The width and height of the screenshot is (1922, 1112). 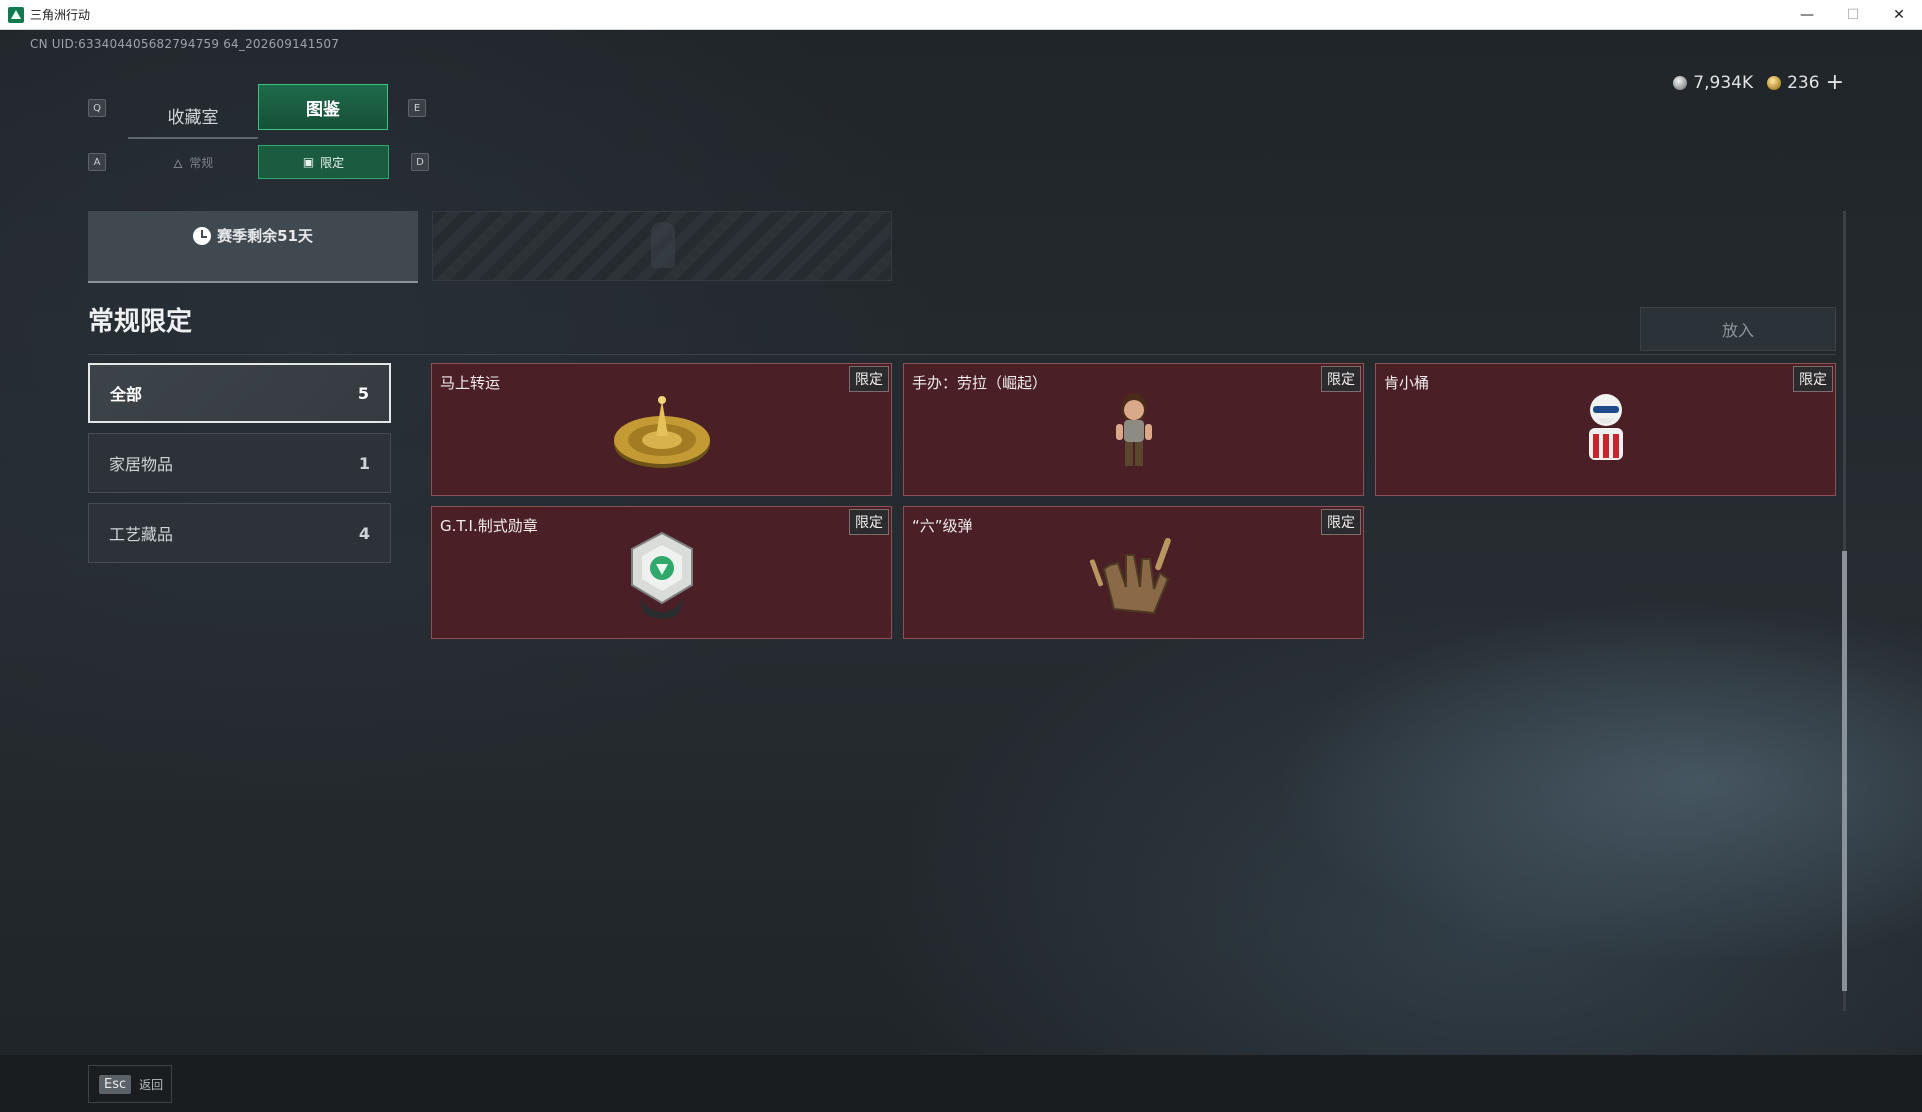 What do you see at coordinates (1407, 383) in the screenshot?
I see `item-name: 肯小桶` at bounding box center [1407, 383].